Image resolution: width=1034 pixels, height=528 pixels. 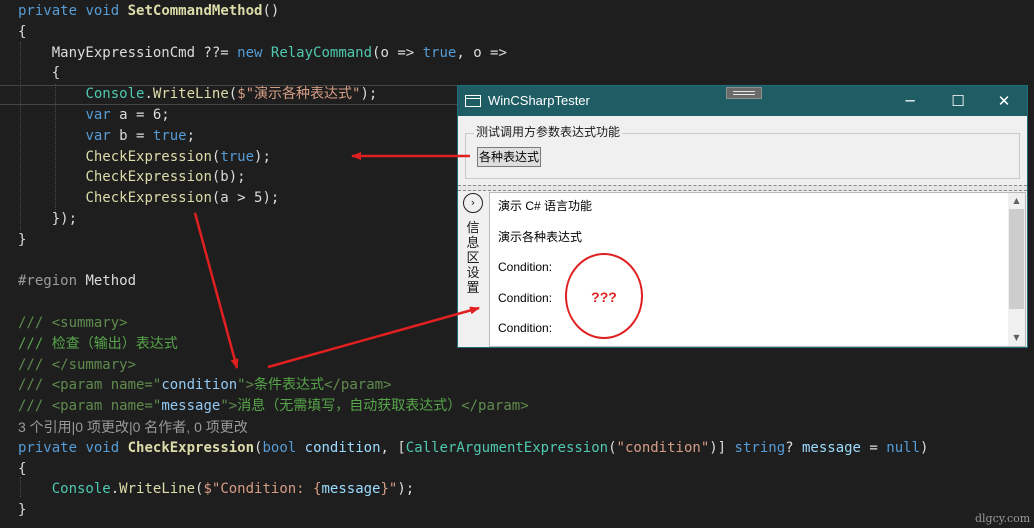 What do you see at coordinates (216, 290) in the screenshot?
I see `arrow-code-to-param` at bounding box center [216, 290].